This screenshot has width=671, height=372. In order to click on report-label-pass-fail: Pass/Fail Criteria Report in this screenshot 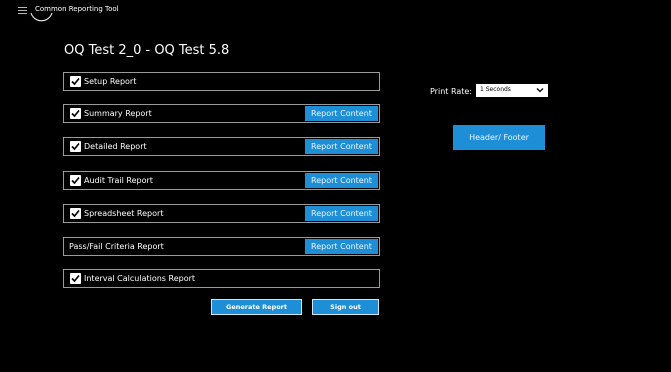, I will do `click(116, 246)`.